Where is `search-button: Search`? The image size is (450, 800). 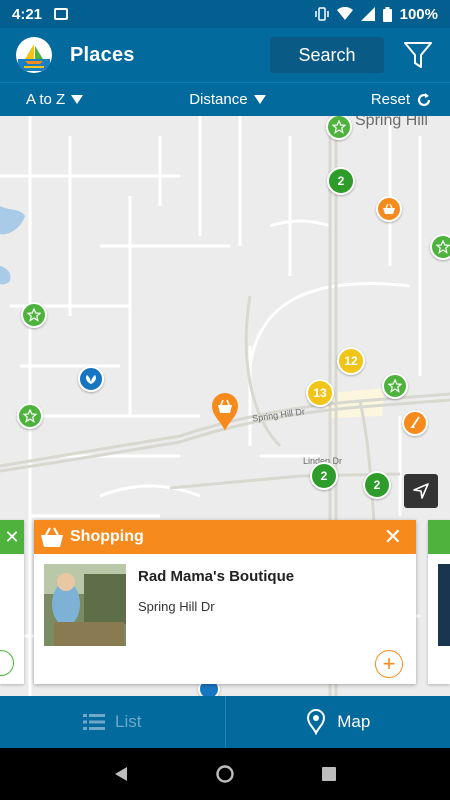 search-button: Search is located at coordinates (327, 55).